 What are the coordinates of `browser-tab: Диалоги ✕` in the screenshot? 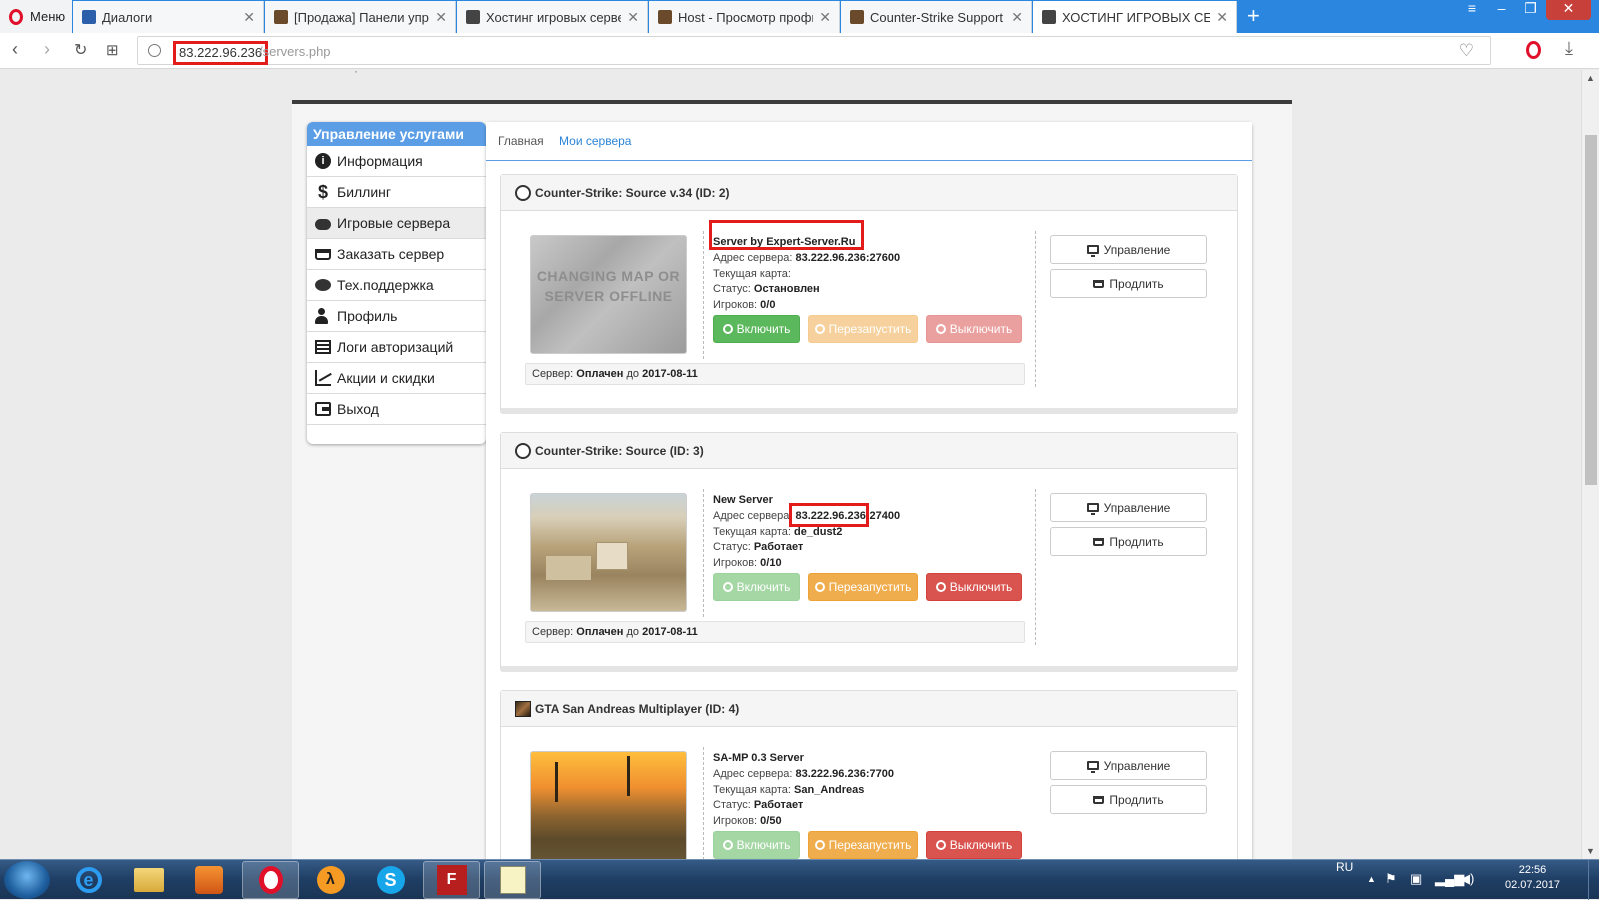 It's located at (168, 17).